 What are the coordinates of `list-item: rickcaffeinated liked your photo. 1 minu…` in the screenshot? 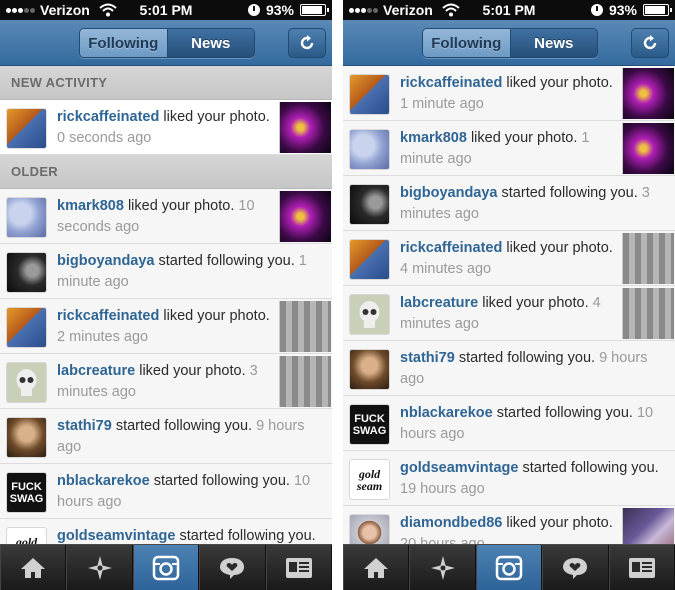 It's located at (509, 93).